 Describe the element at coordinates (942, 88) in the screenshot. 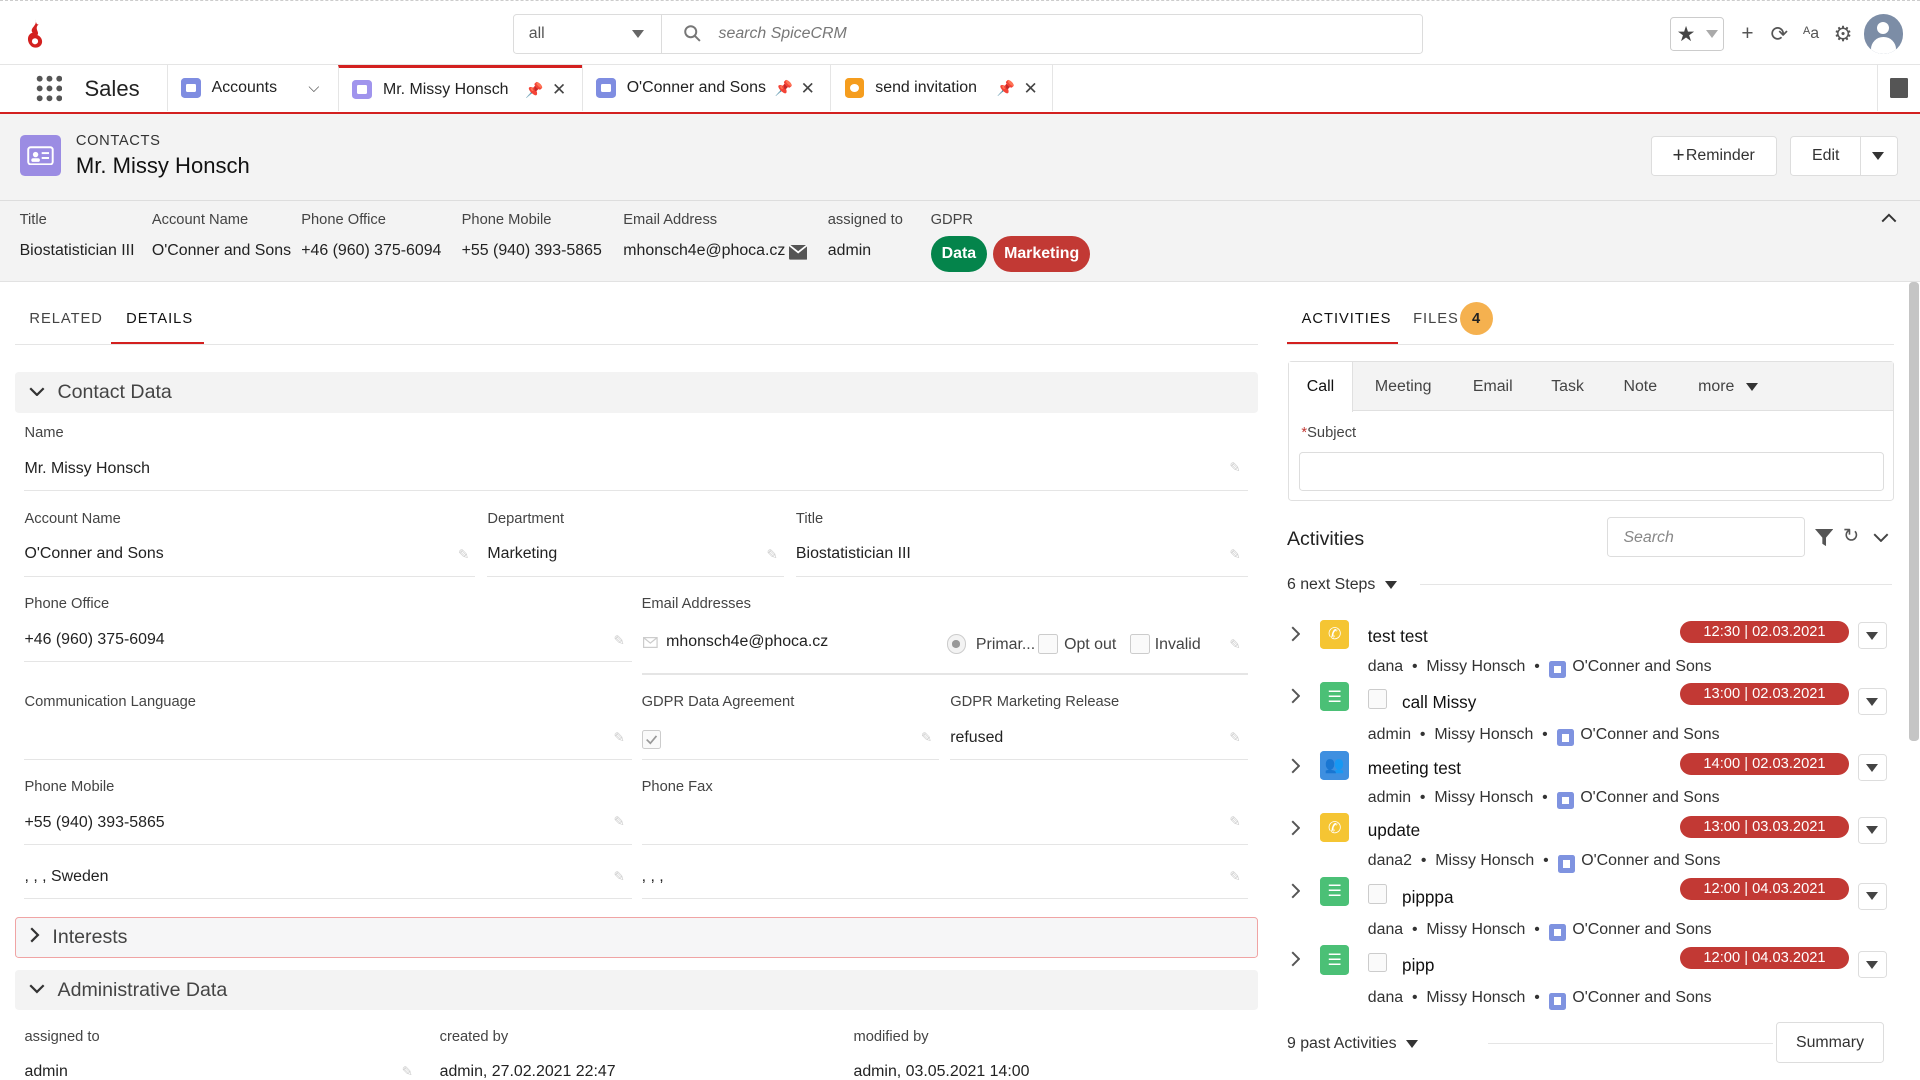

I see `tab-send-invitation: send invitation 📌 ✕` at that location.